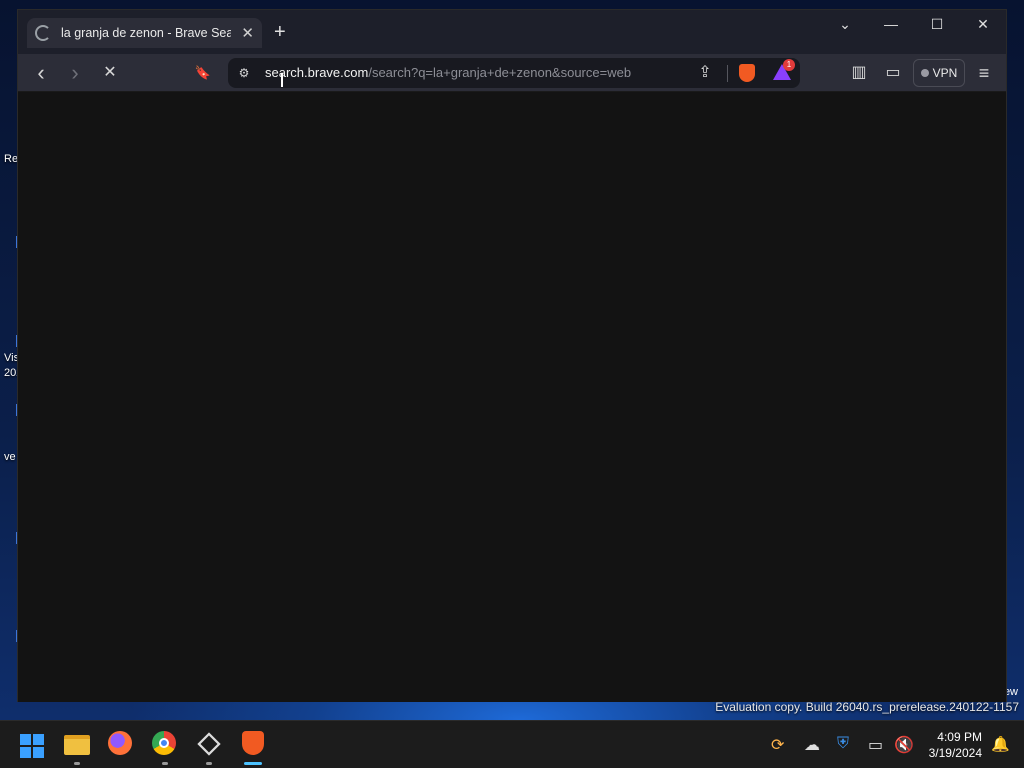 Image resolution: width=1024 pixels, height=768 pixels. I want to click on tab-close-icon: ✕, so click(247, 33).